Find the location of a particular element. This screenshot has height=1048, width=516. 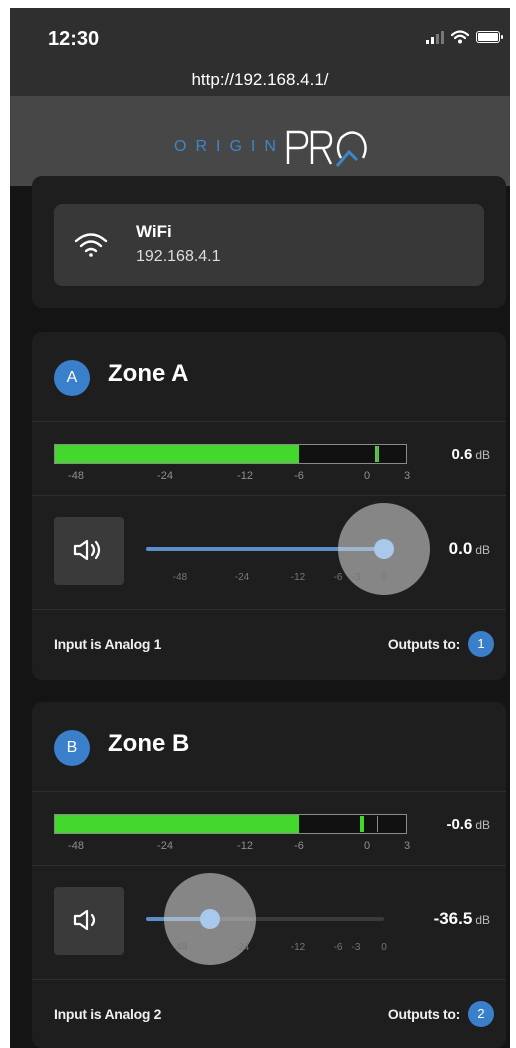

zone-header: A Zone A is located at coordinates (269, 377).